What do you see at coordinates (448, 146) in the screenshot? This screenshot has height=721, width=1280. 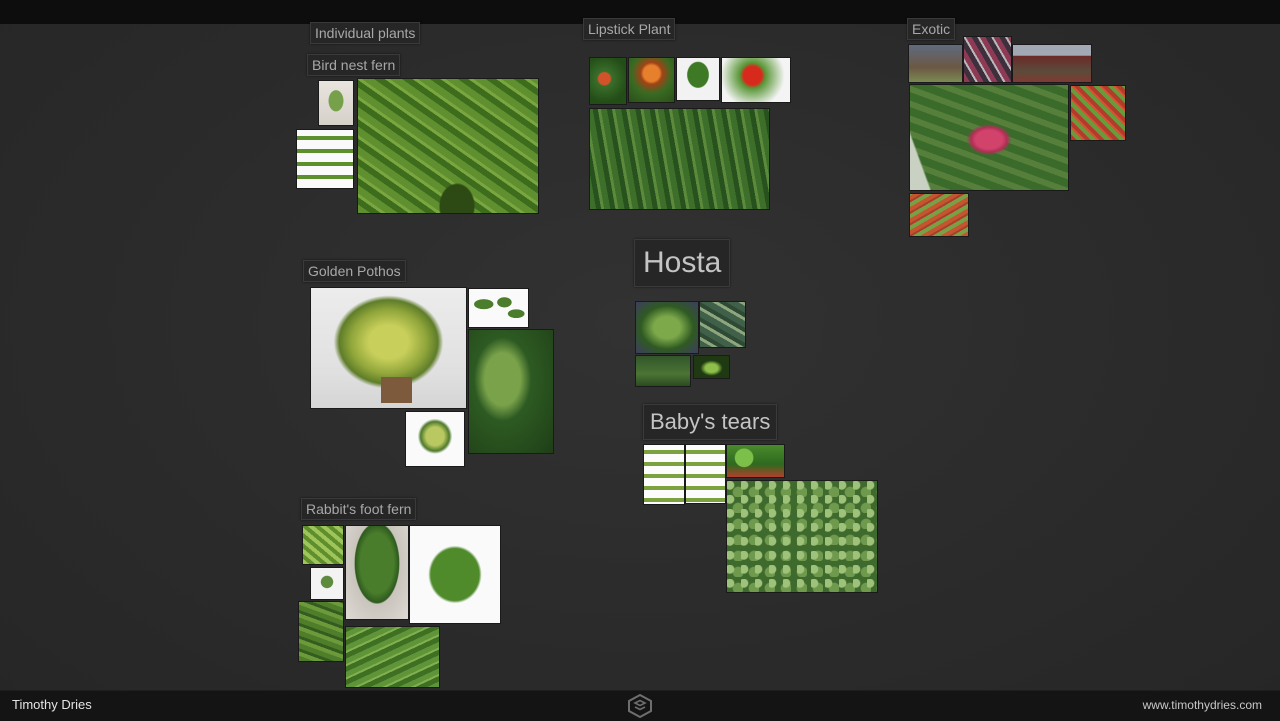 I see `bird-nest-fern-main-image` at bounding box center [448, 146].